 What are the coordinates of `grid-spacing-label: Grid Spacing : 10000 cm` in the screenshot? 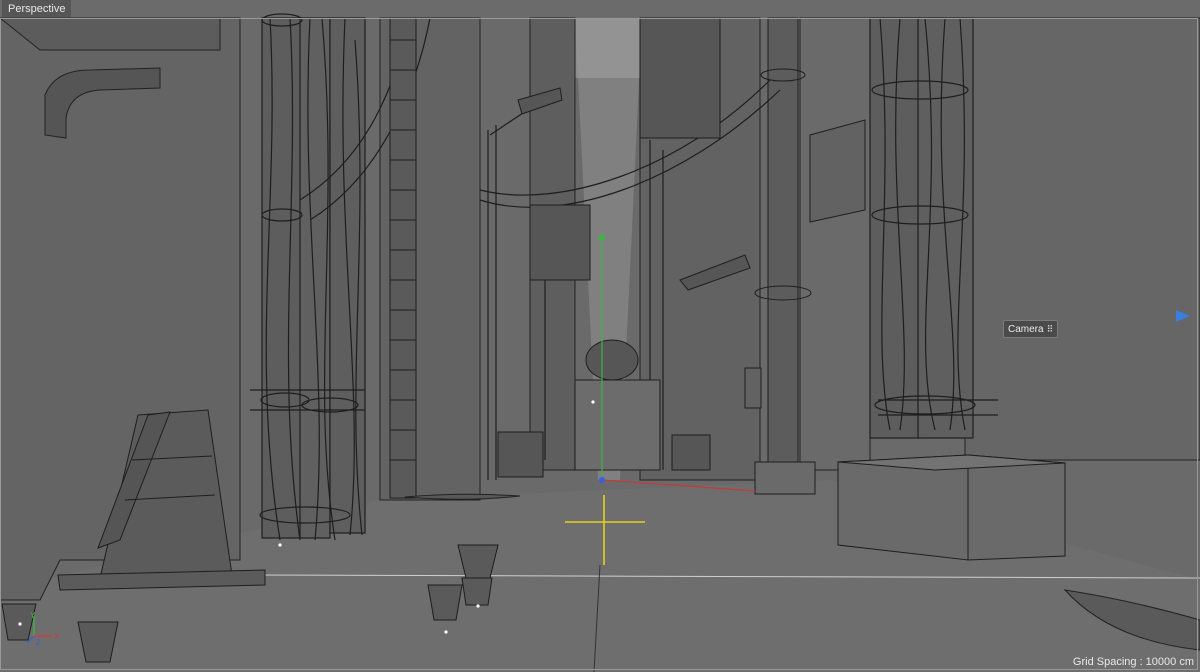 It's located at (1133, 662).